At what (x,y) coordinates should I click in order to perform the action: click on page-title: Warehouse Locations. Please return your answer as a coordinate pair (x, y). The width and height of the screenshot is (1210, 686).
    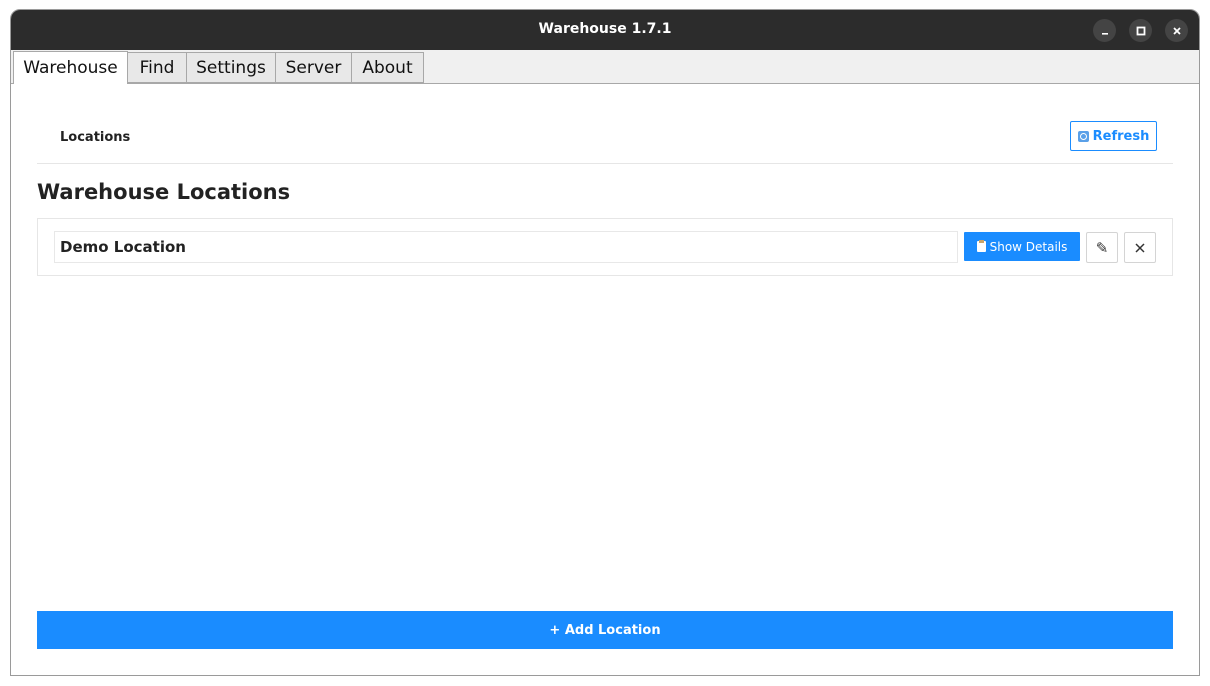
    Looking at the image, I should click on (164, 192).